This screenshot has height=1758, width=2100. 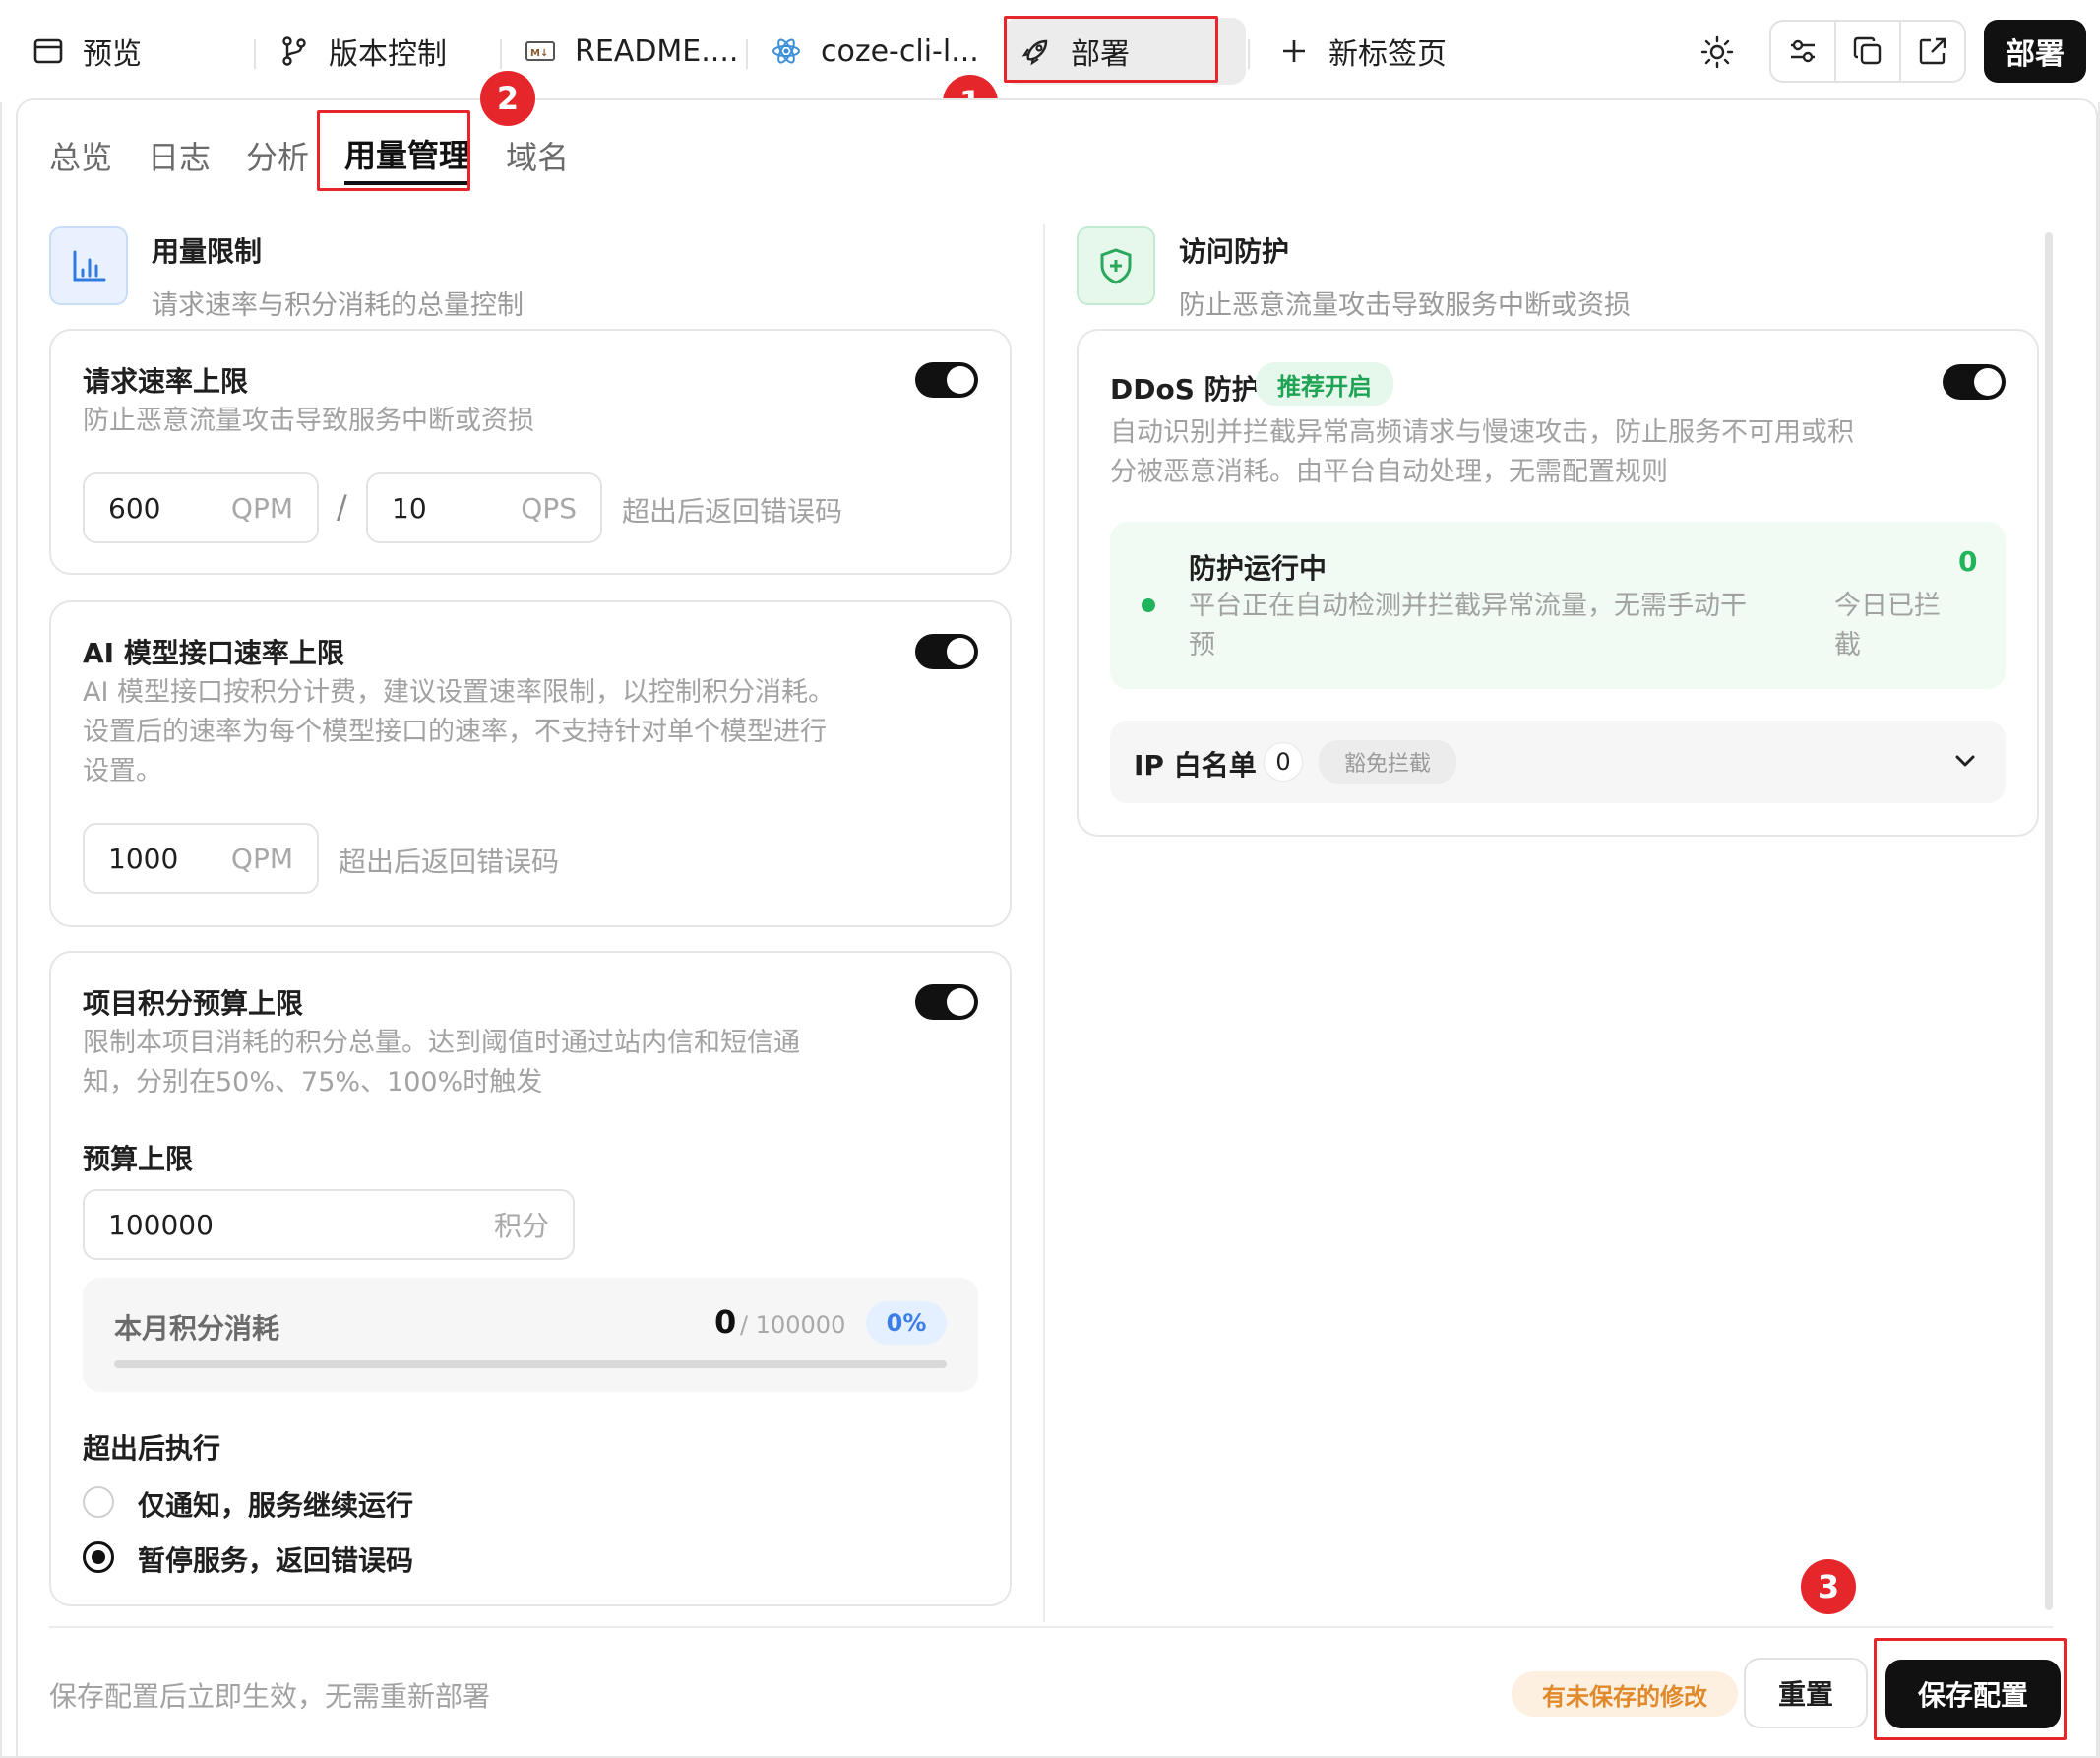 What do you see at coordinates (1932, 52) in the screenshot?
I see `external-link-icon` at bounding box center [1932, 52].